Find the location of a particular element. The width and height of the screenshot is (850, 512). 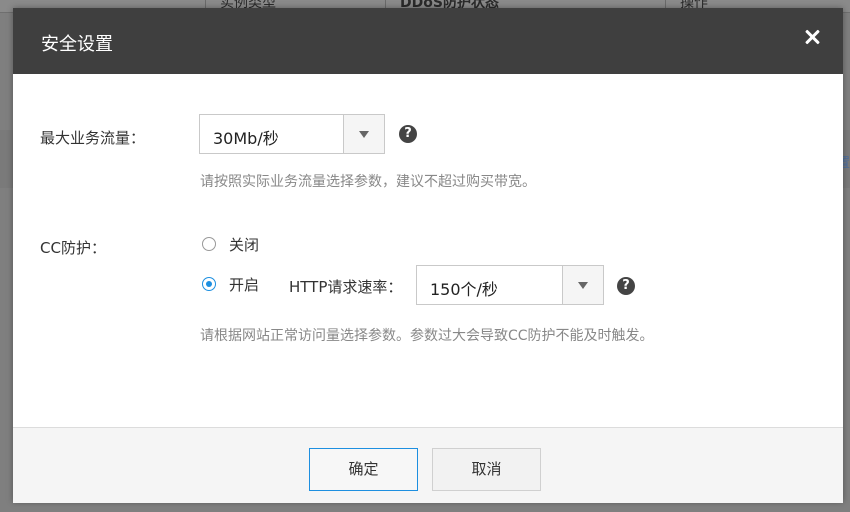

http-rate-select: 150个/秒 is located at coordinates (510, 285).